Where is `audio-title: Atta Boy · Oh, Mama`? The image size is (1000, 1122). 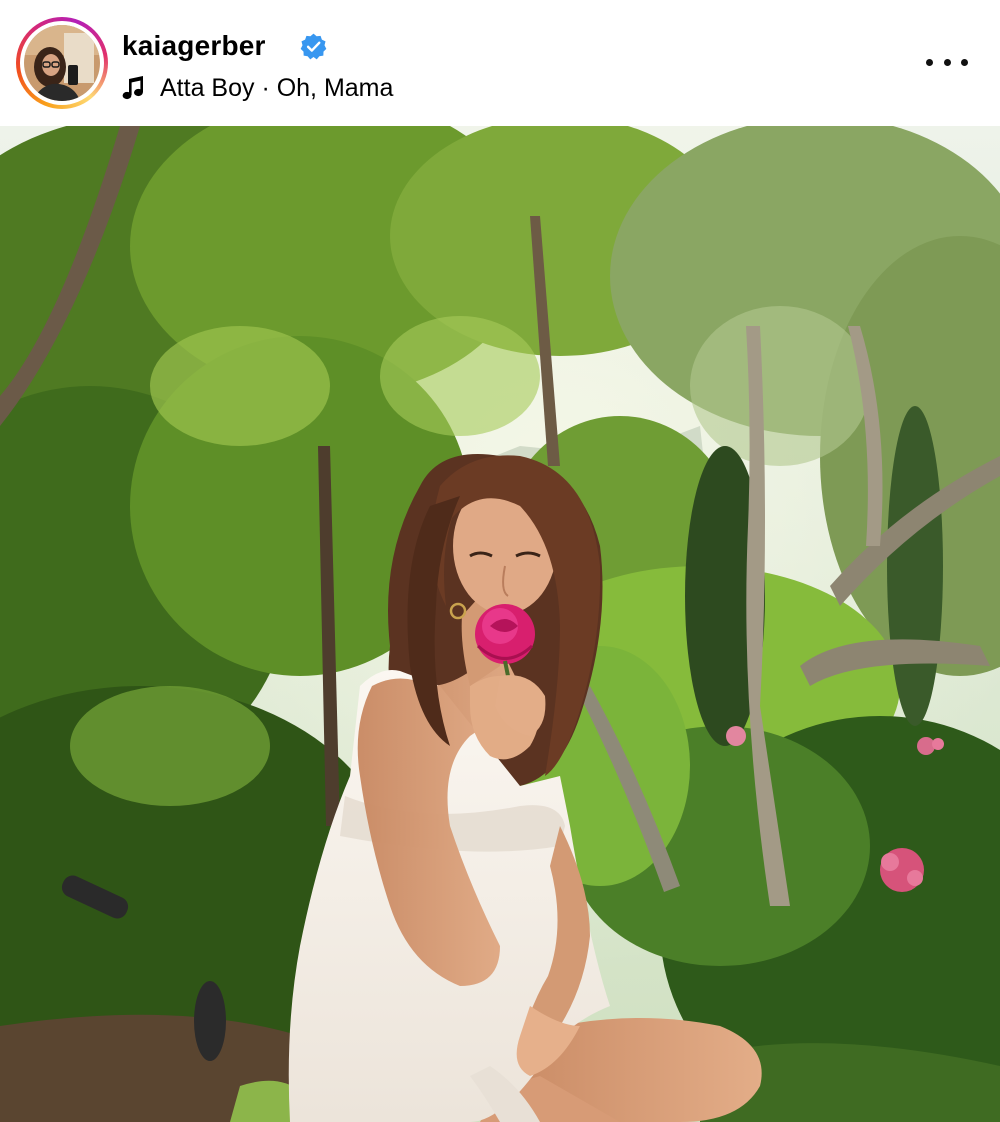 audio-title: Atta Boy · Oh, Mama is located at coordinates (277, 88).